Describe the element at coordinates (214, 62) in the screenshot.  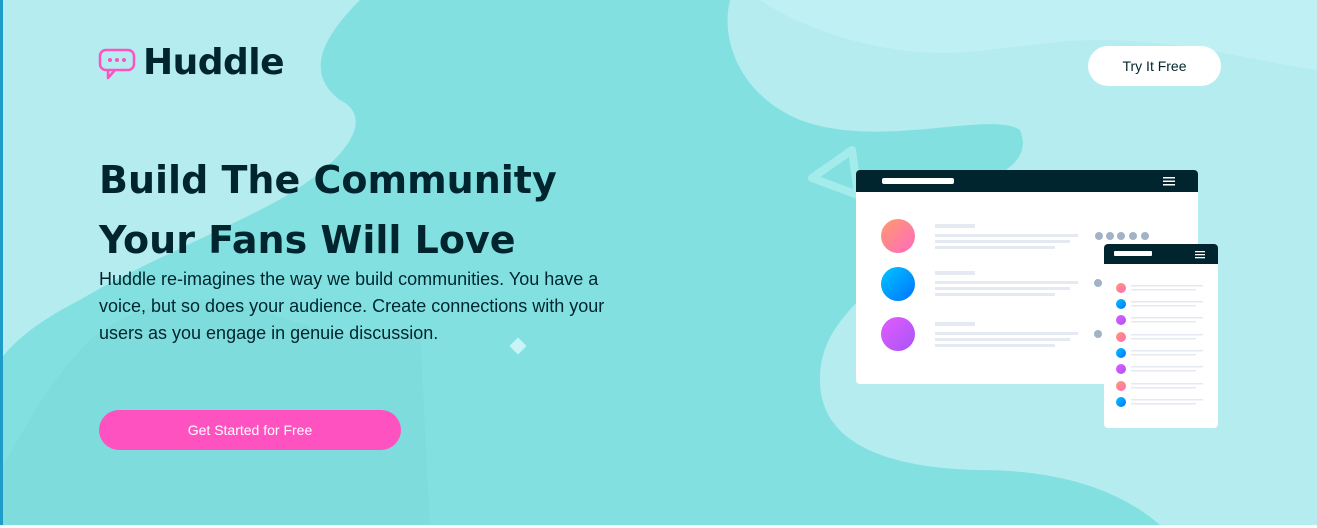
I see `brand-name: Huddle` at that location.